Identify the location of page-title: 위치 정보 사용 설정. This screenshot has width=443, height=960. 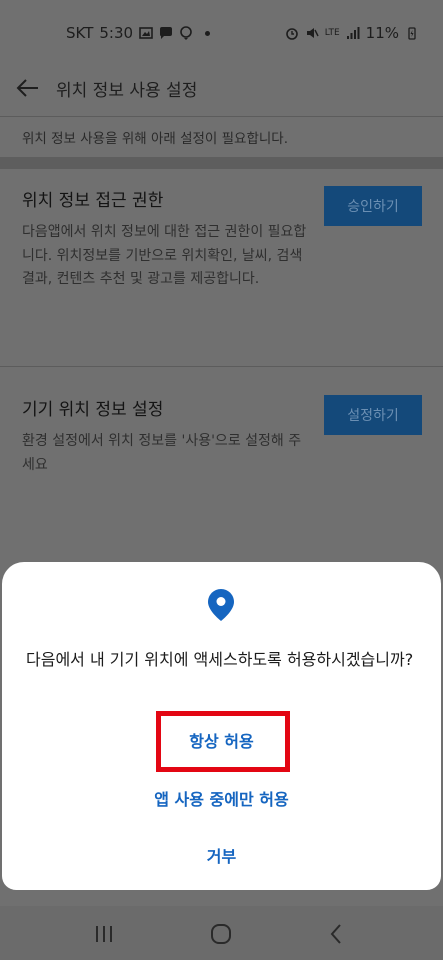
(127, 91).